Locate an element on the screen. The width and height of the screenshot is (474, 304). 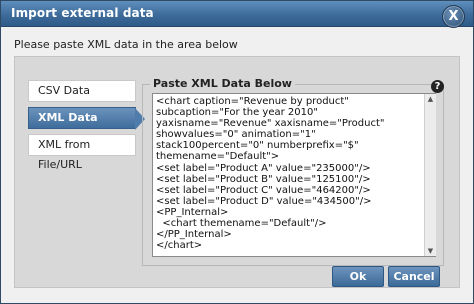
textarea-scrollbar: ▲ ▼ is located at coordinates (430, 175).